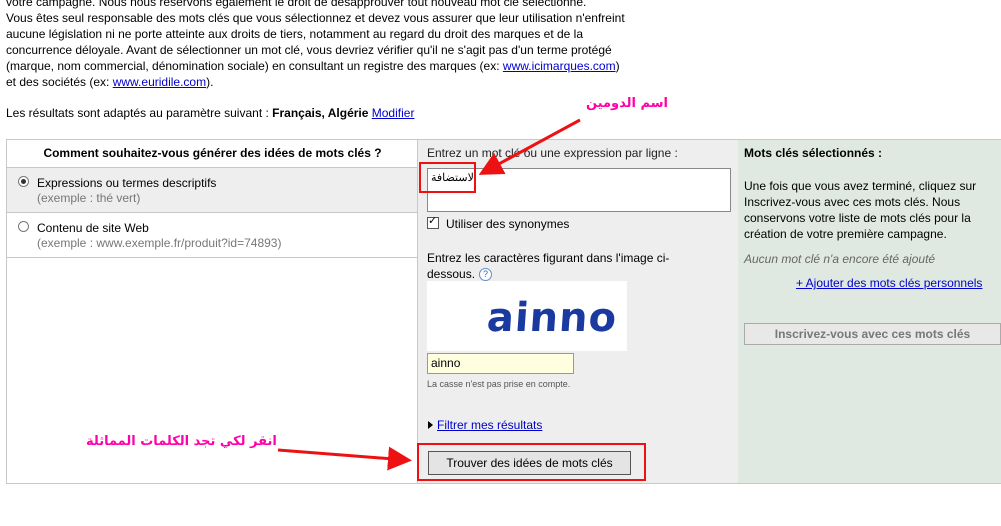 This screenshot has height=526, width=1001. What do you see at coordinates (181, 441) in the screenshot?
I see `click-hint-annotation: انقر لكي تجد الكلمات المماثلة` at bounding box center [181, 441].